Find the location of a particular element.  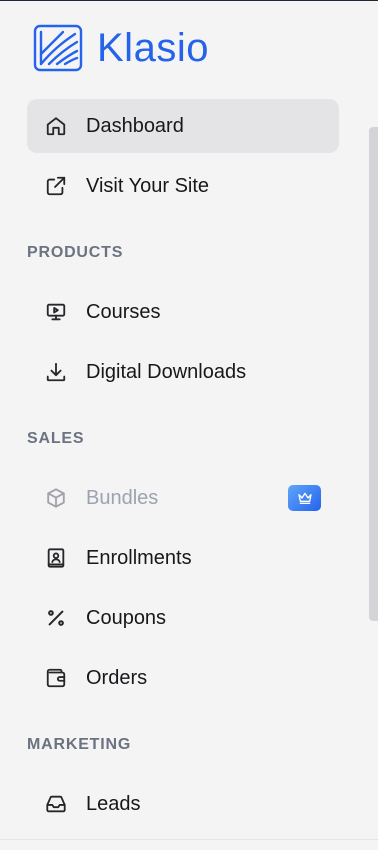

nav-item-visit-site: Visit Your Site is located at coordinates (183, 186).